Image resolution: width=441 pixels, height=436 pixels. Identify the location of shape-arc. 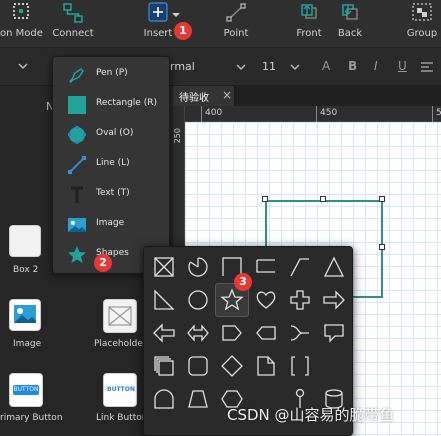
(198, 267).